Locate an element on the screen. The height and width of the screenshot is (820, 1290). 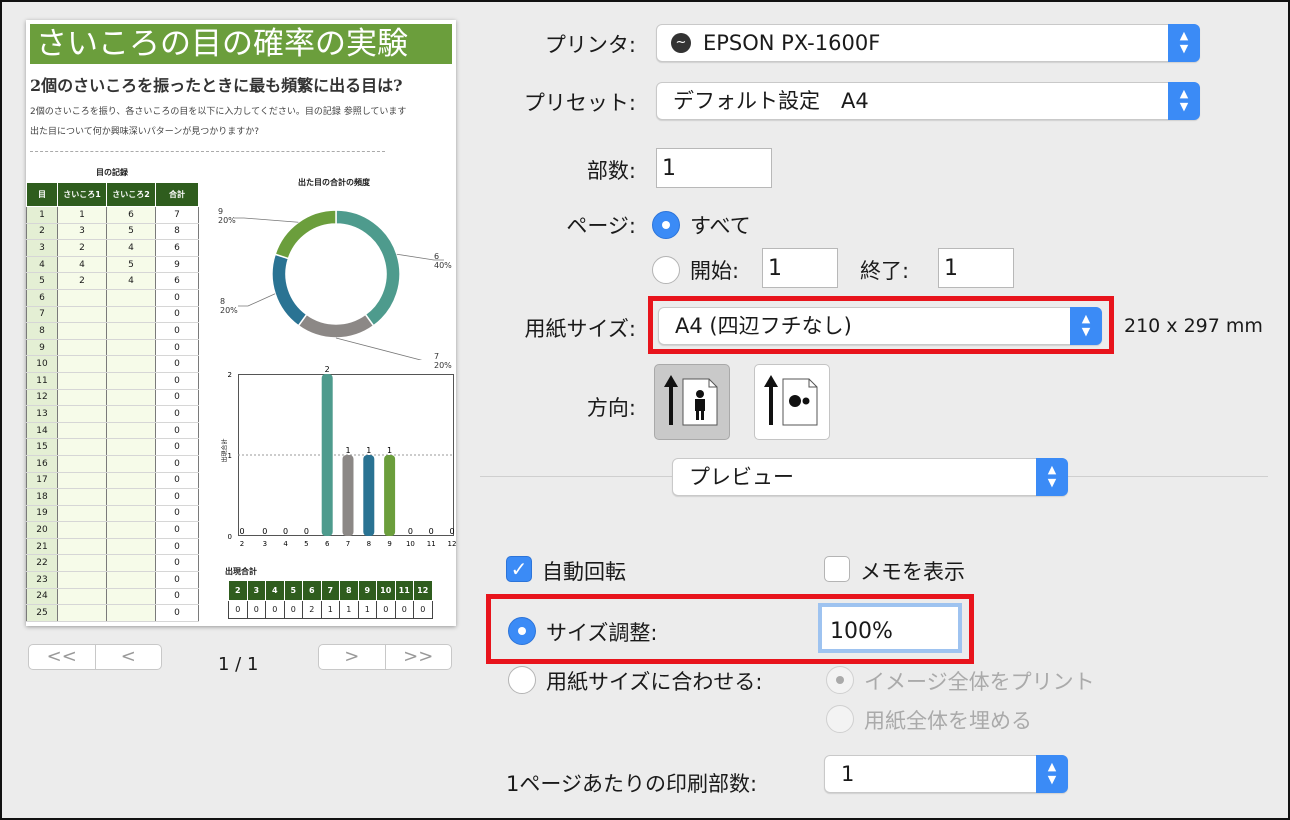
pages-per-sheet-popup: 1 ▲ ▼ is located at coordinates (946, 774).